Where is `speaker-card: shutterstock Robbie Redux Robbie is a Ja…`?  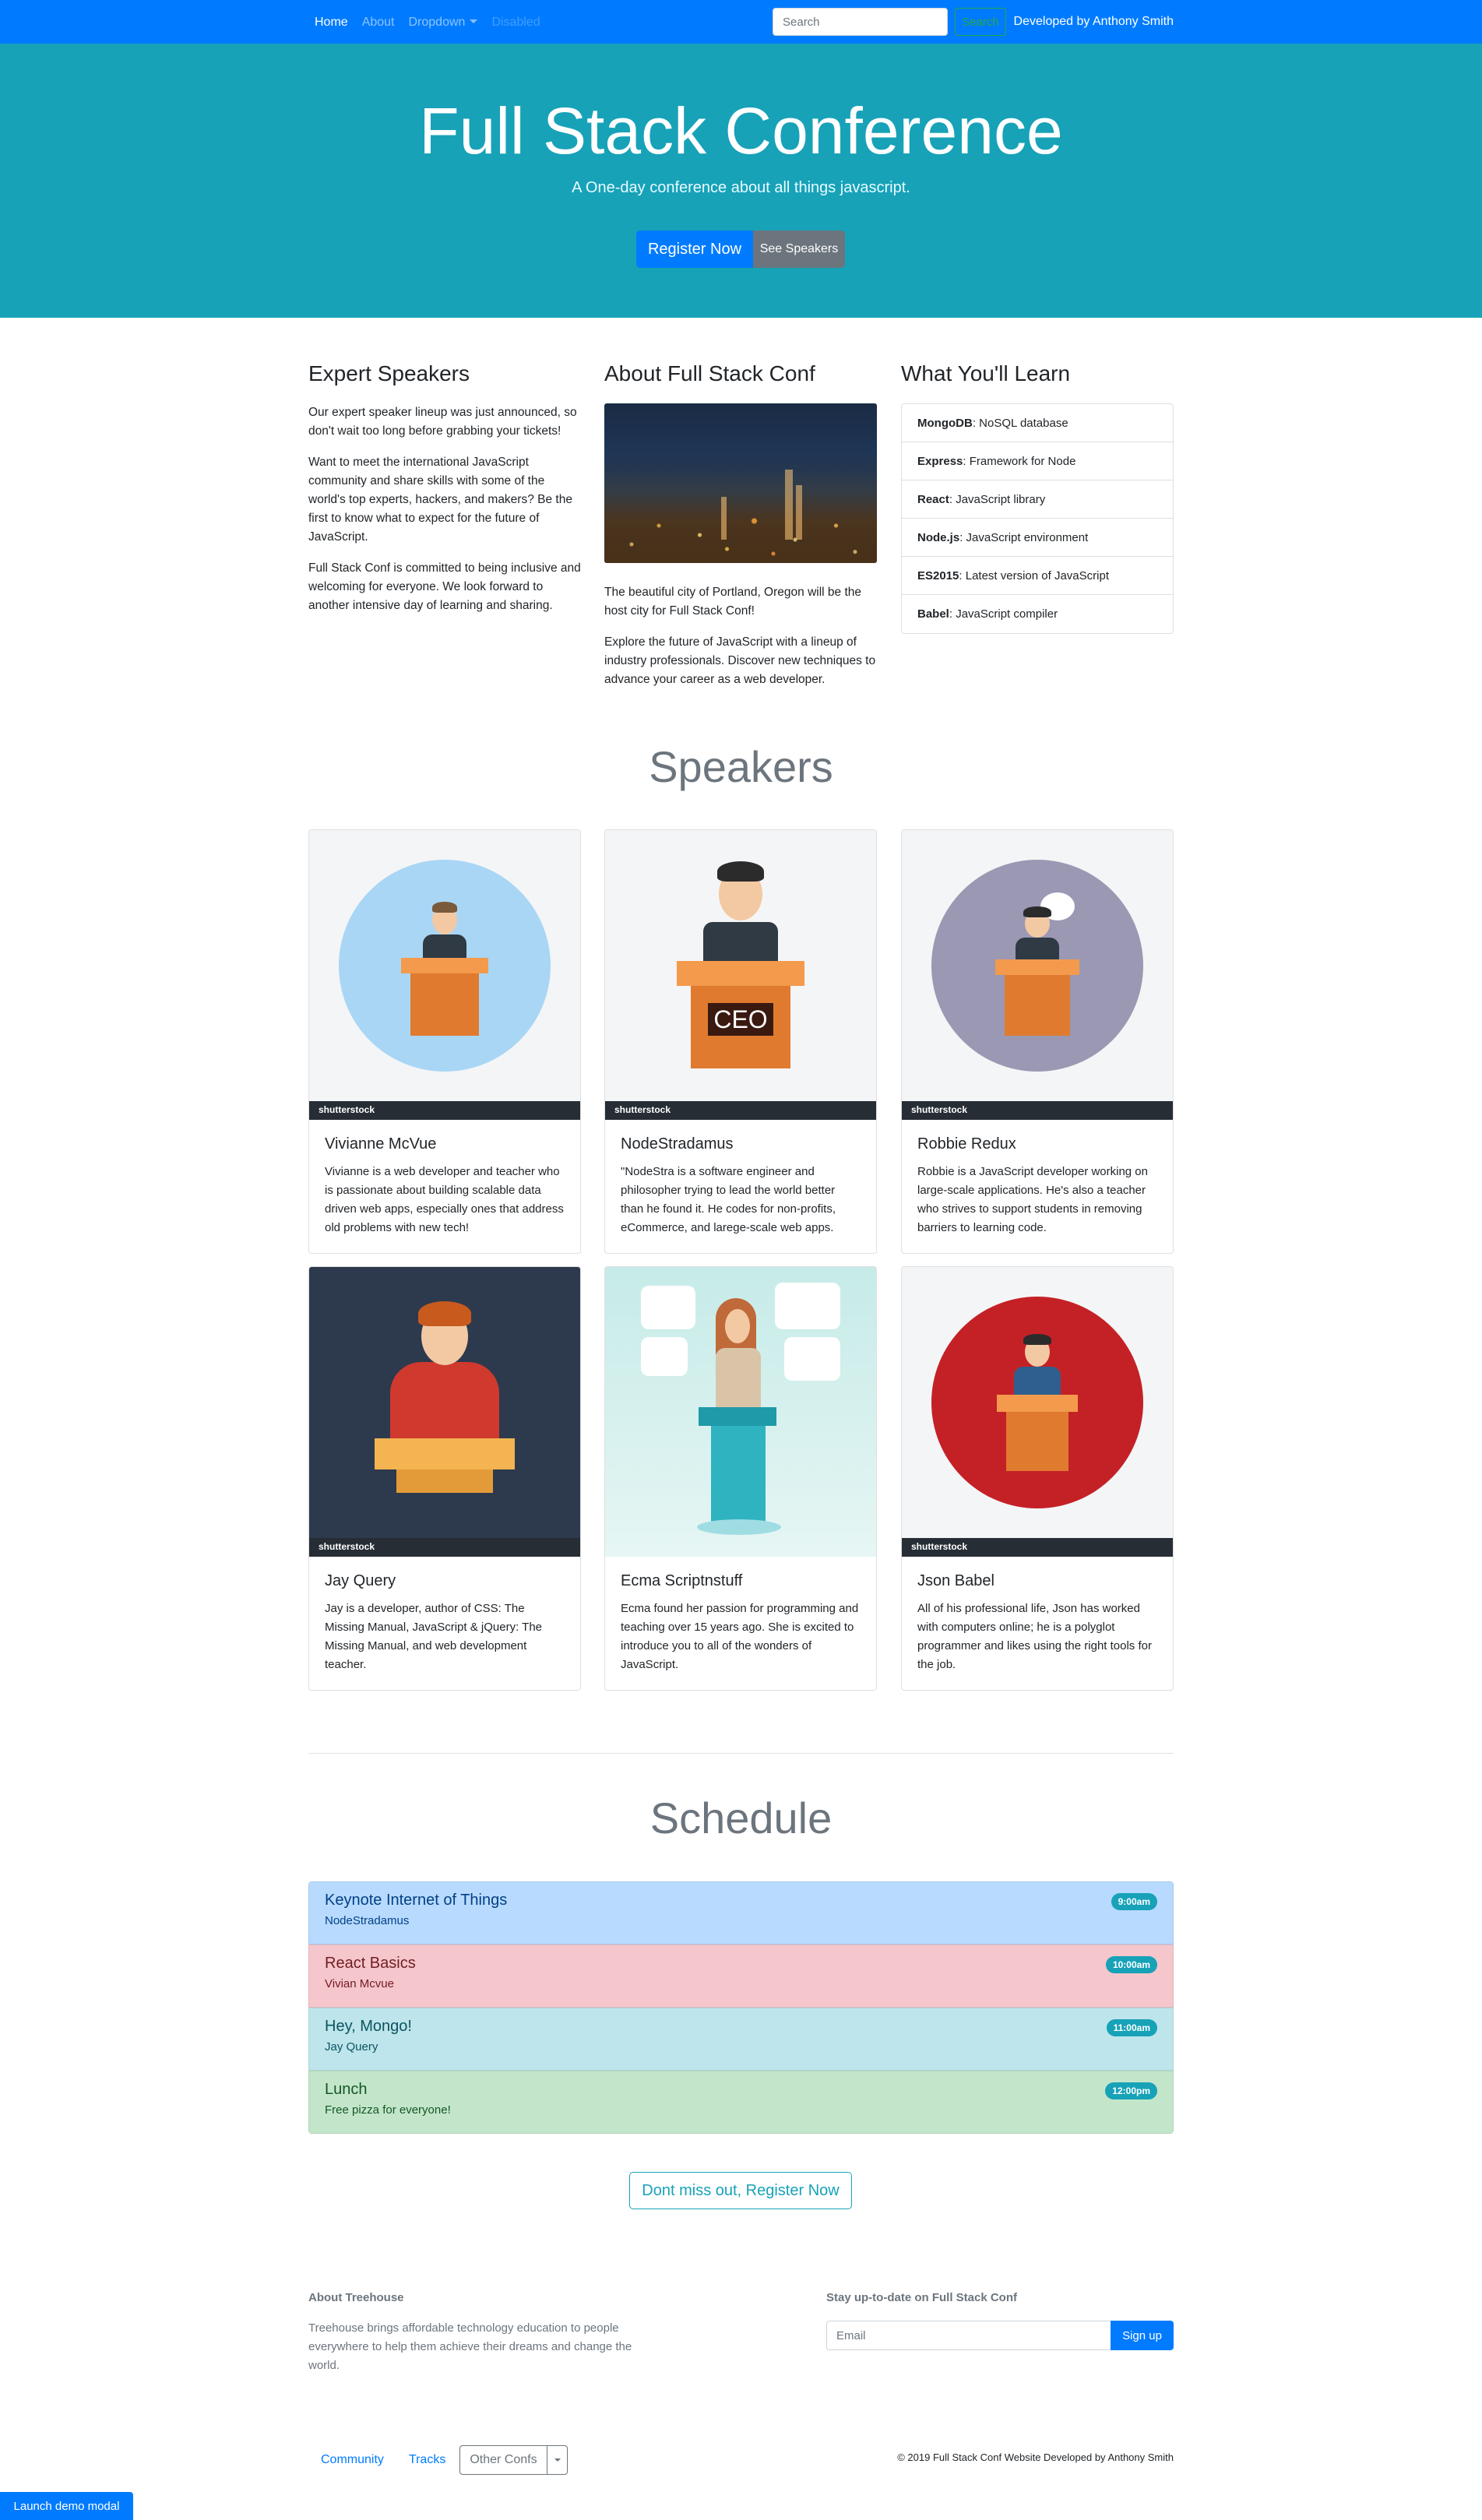
speaker-card: shutterstock Robbie Redux Robbie is a Ja… is located at coordinates (1037, 1041).